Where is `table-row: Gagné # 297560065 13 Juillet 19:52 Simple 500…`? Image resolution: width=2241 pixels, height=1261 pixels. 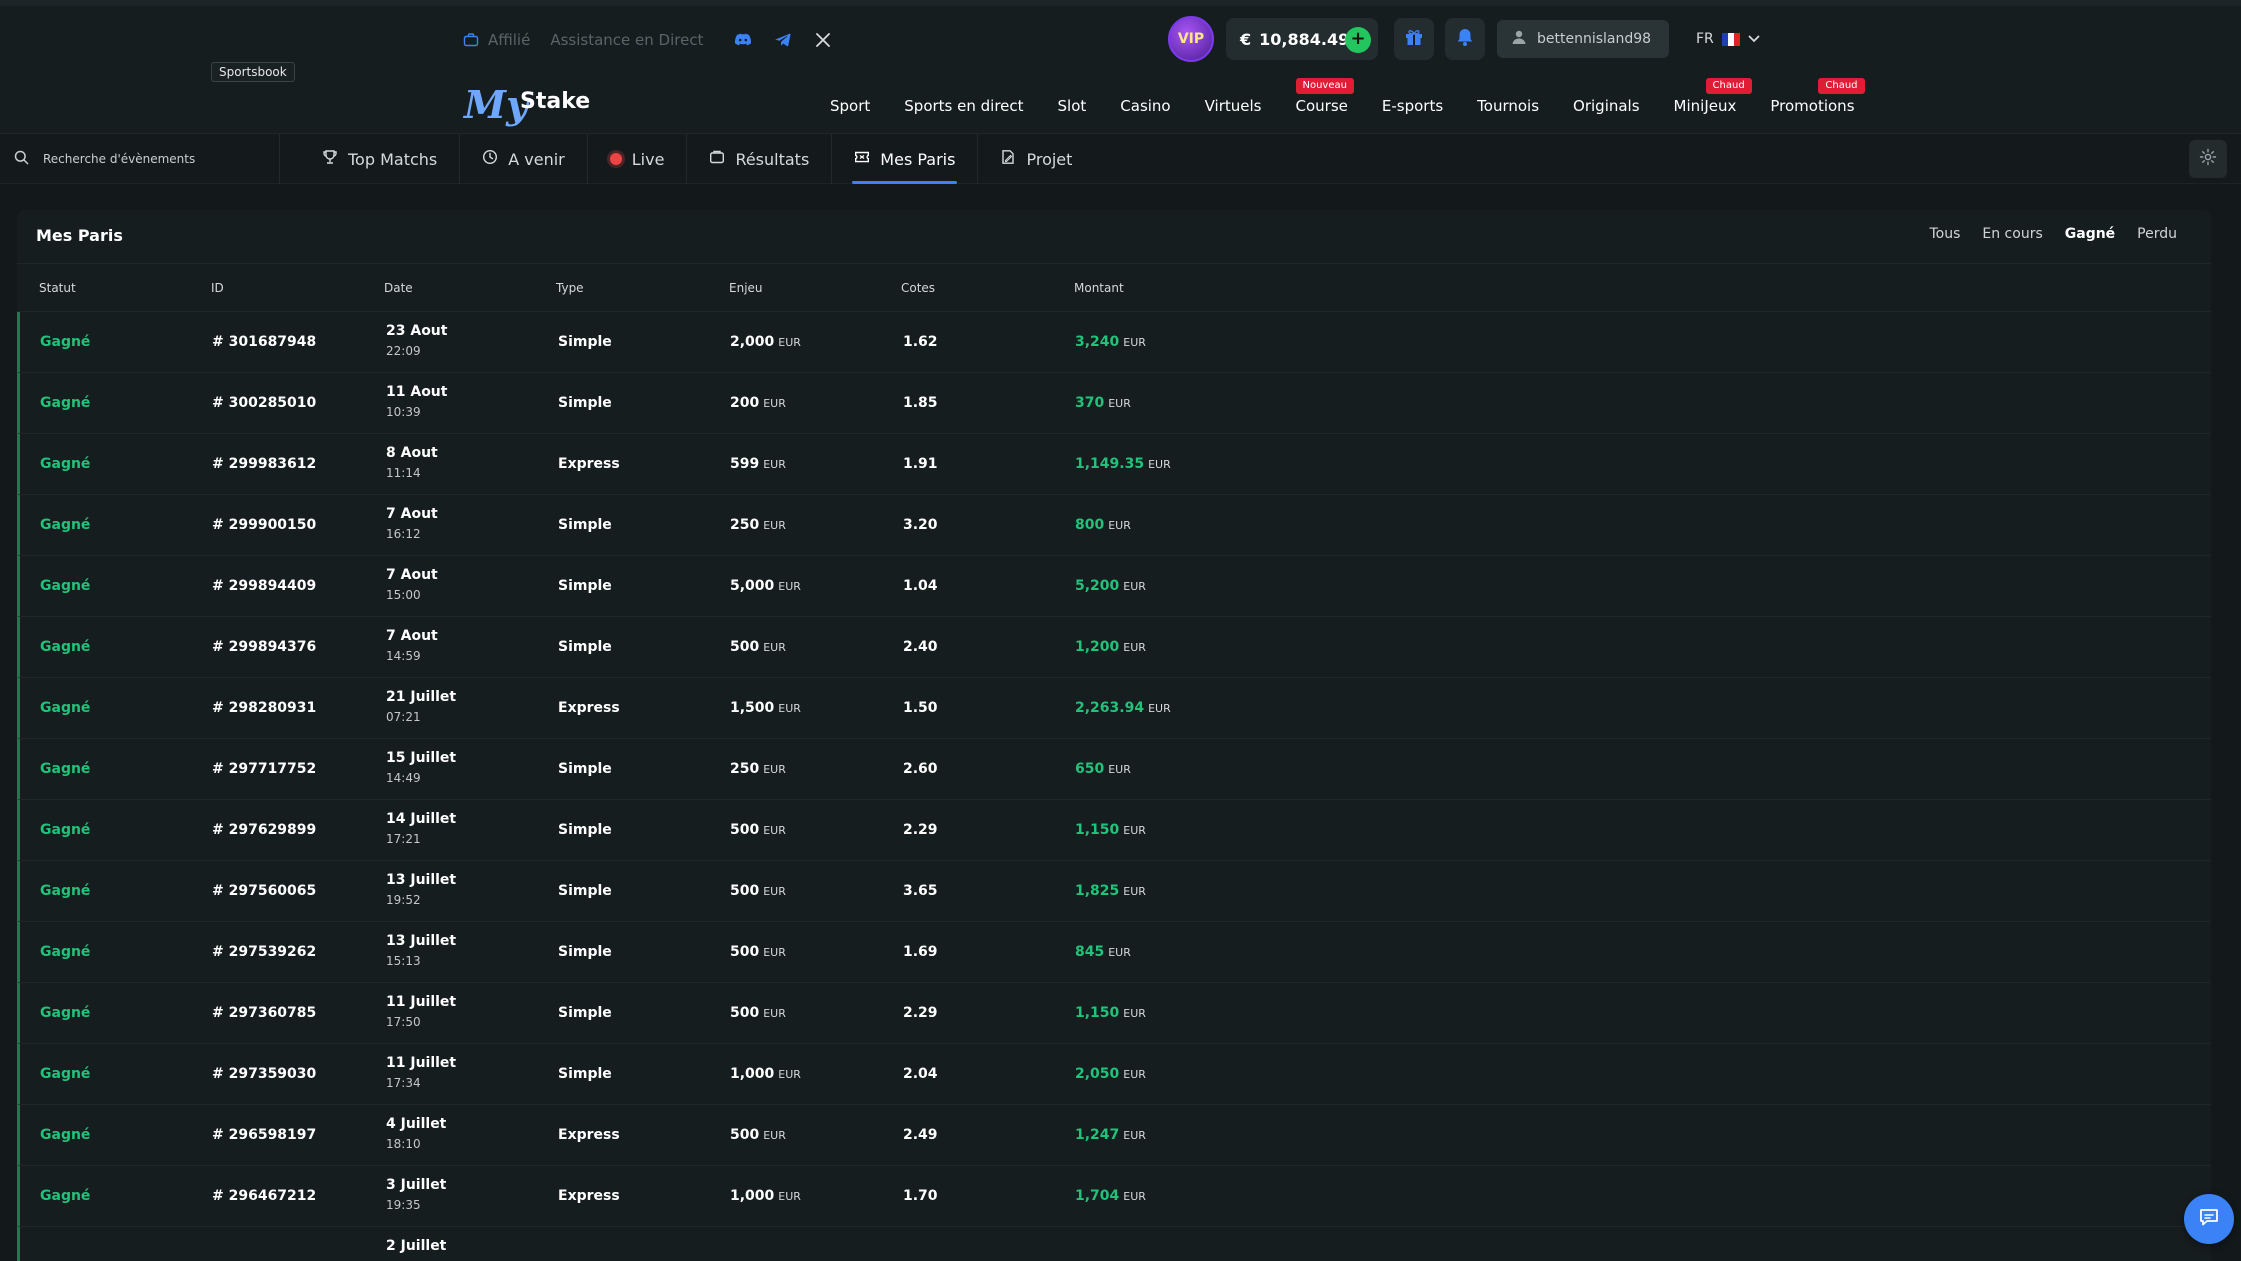 table-row: Gagné # 297560065 13 Juillet 19:52 Simple 500… is located at coordinates (1114, 891).